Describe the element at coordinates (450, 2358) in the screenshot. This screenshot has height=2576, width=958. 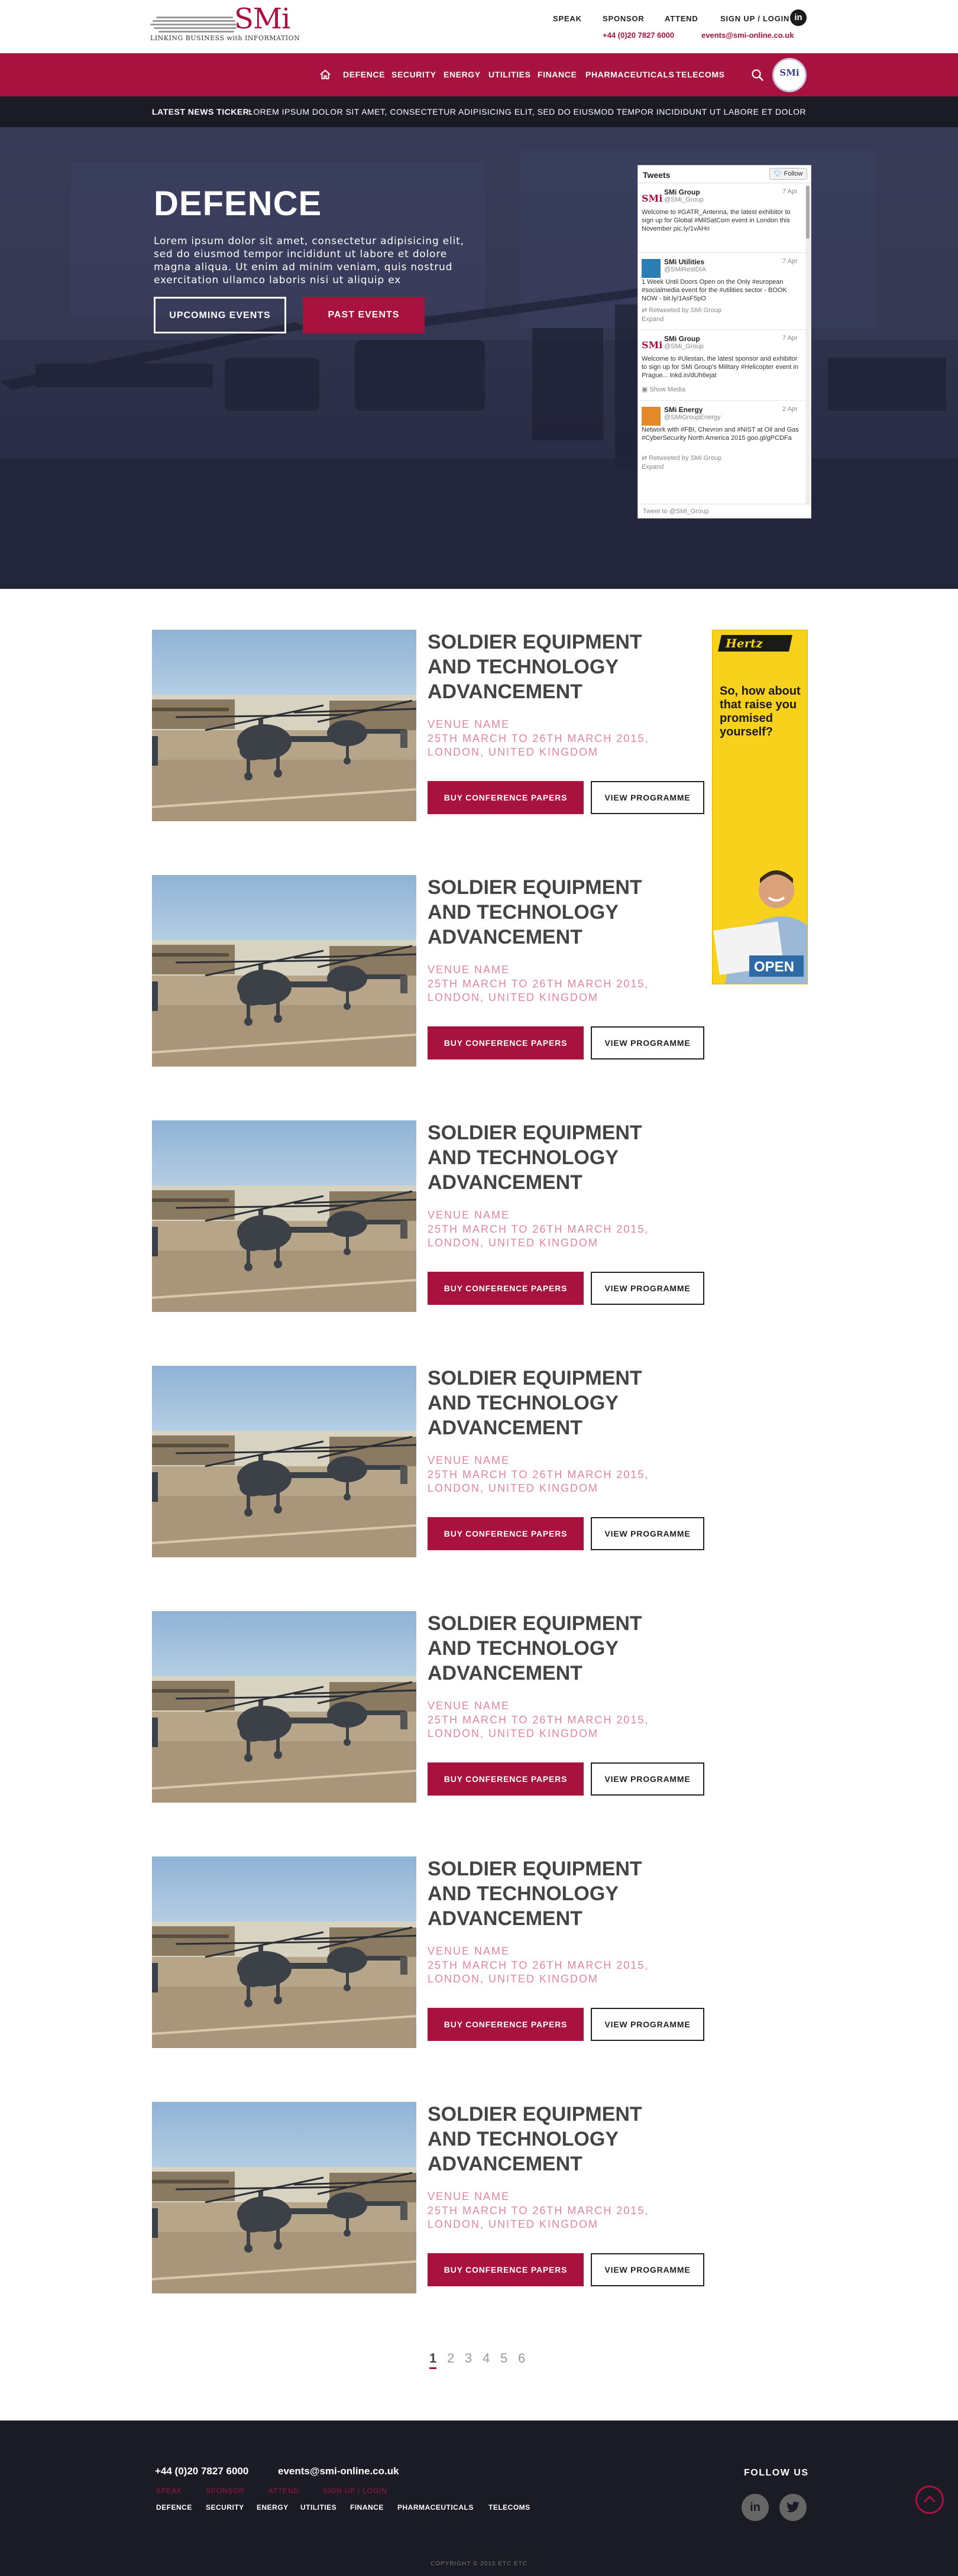
I see `page-2-link: 2` at that location.